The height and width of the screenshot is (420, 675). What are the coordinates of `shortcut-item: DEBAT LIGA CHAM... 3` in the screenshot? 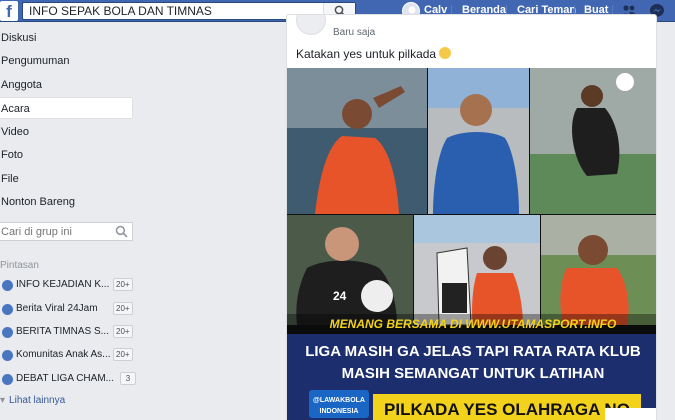 It's located at (68, 380).